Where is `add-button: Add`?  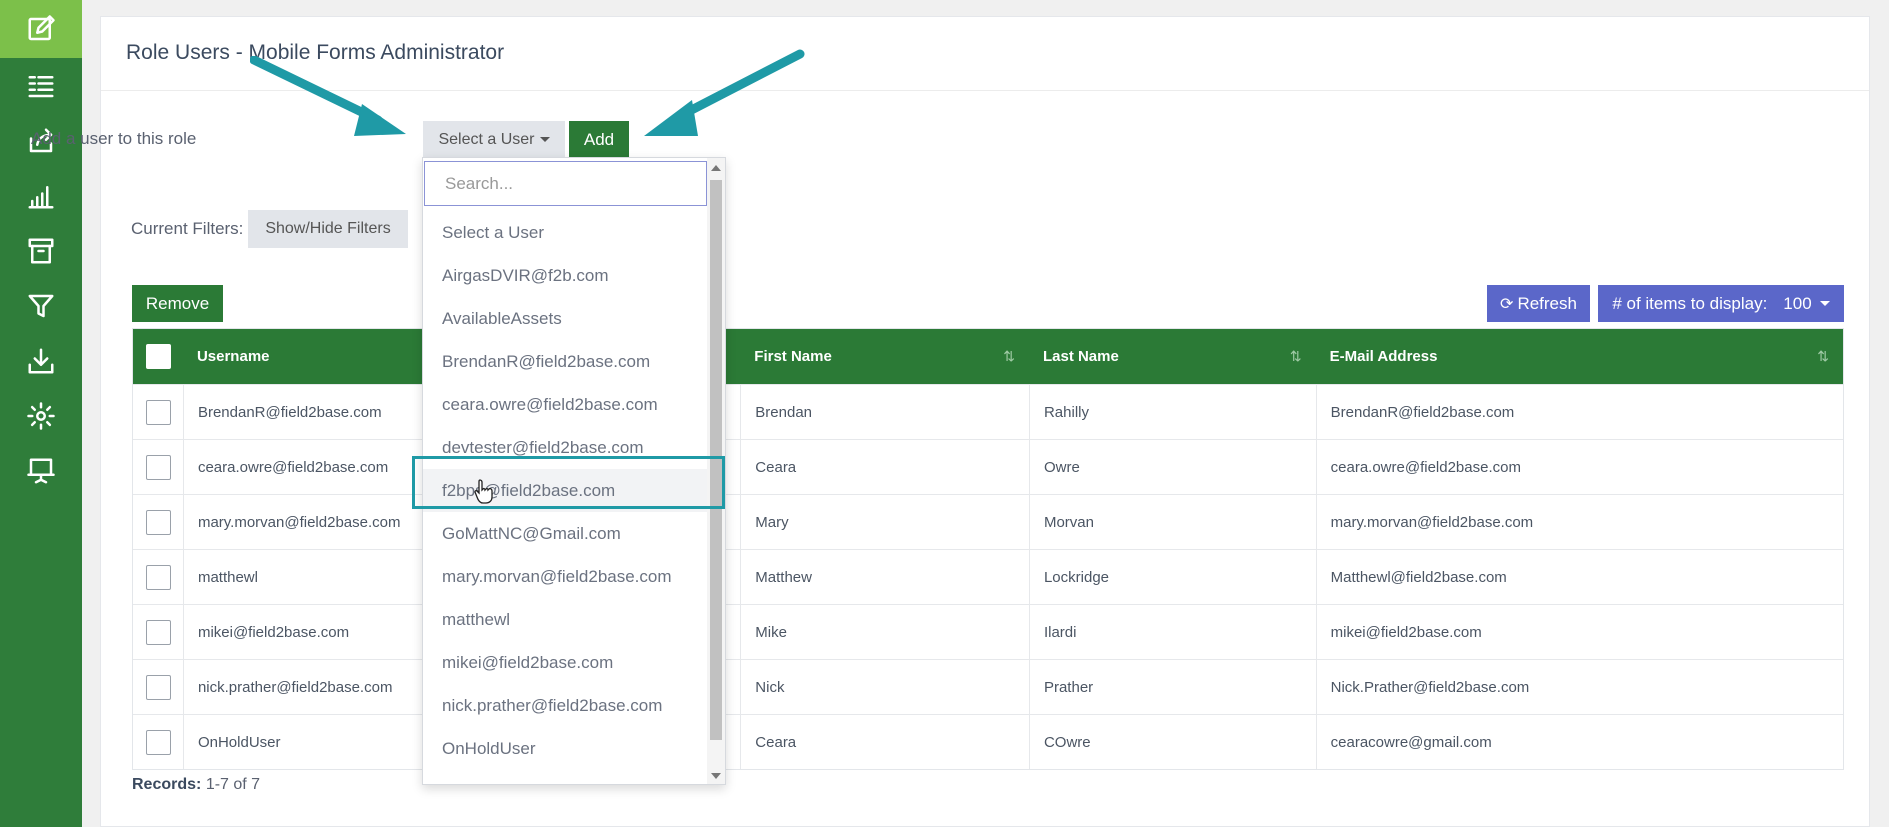 add-button: Add is located at coordinates (599, 139).